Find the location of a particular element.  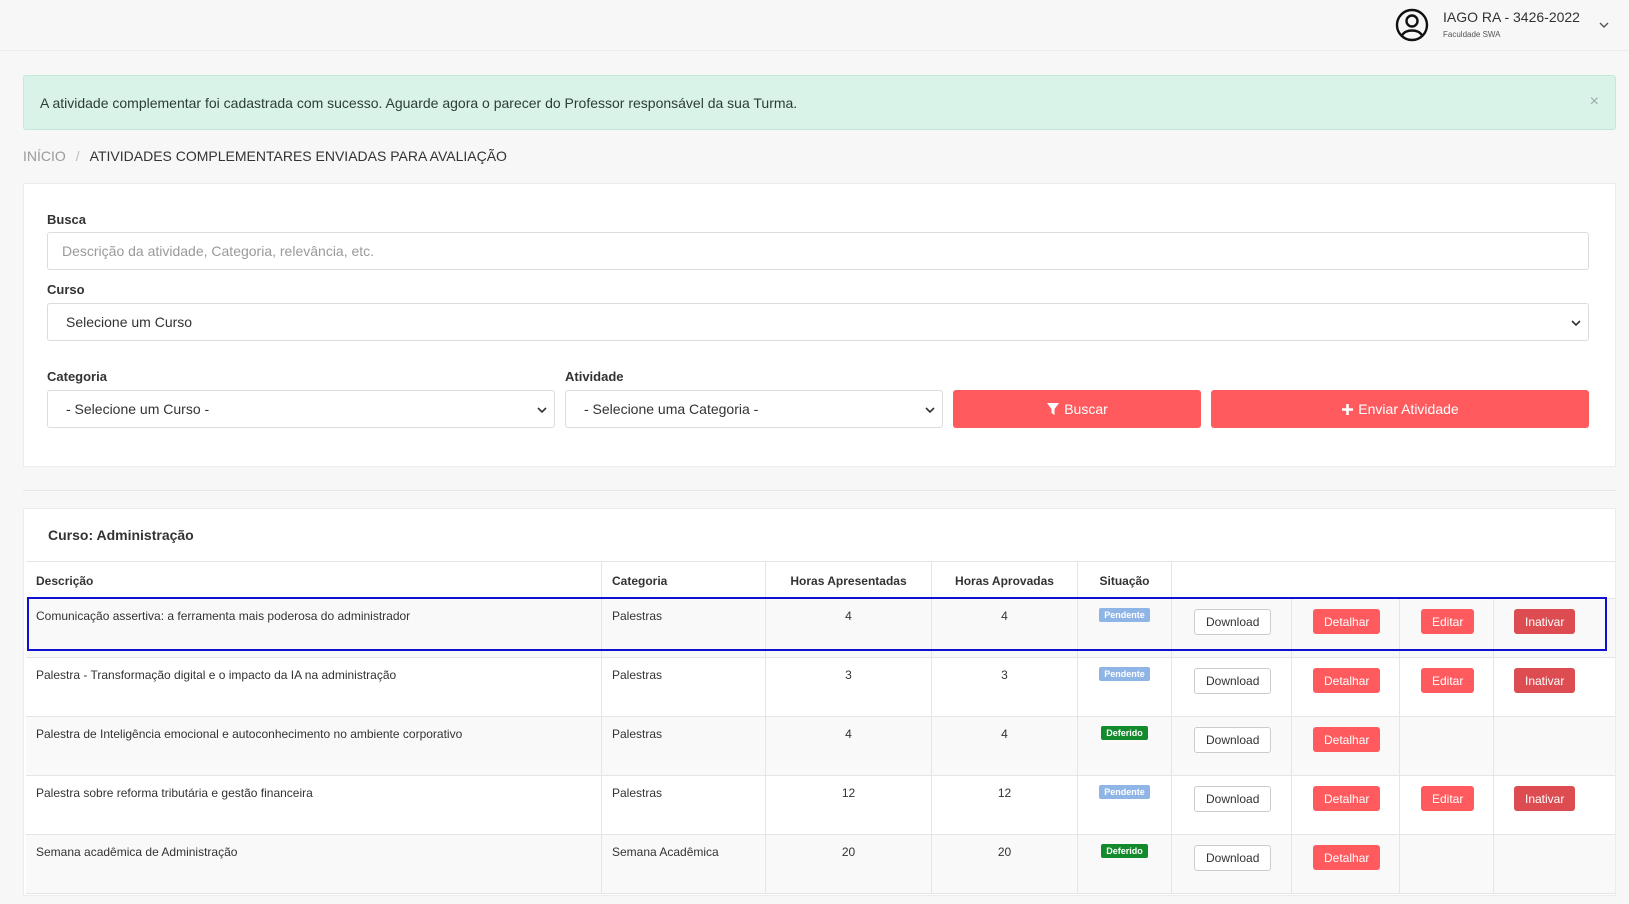

close-icon: × is located at coordinates (1594, 102).